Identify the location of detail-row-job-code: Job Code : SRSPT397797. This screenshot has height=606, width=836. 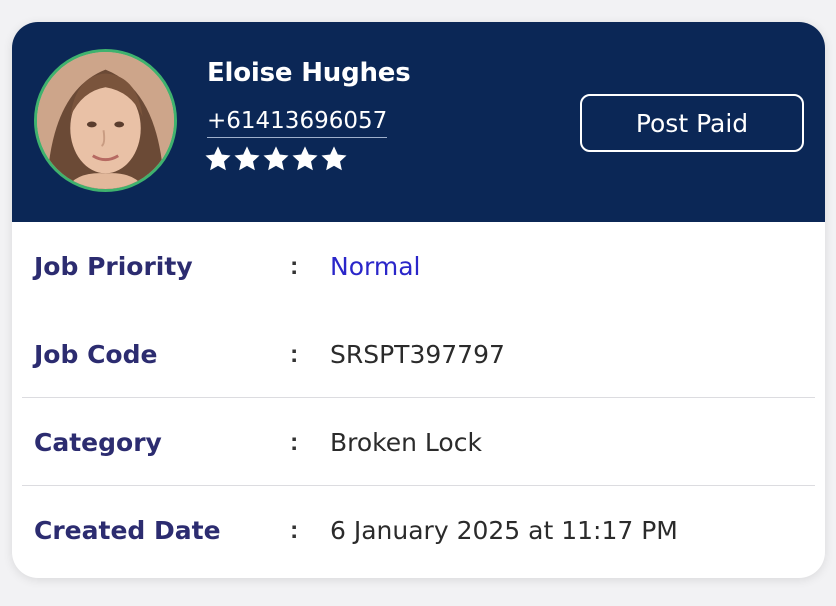
(418, 354).